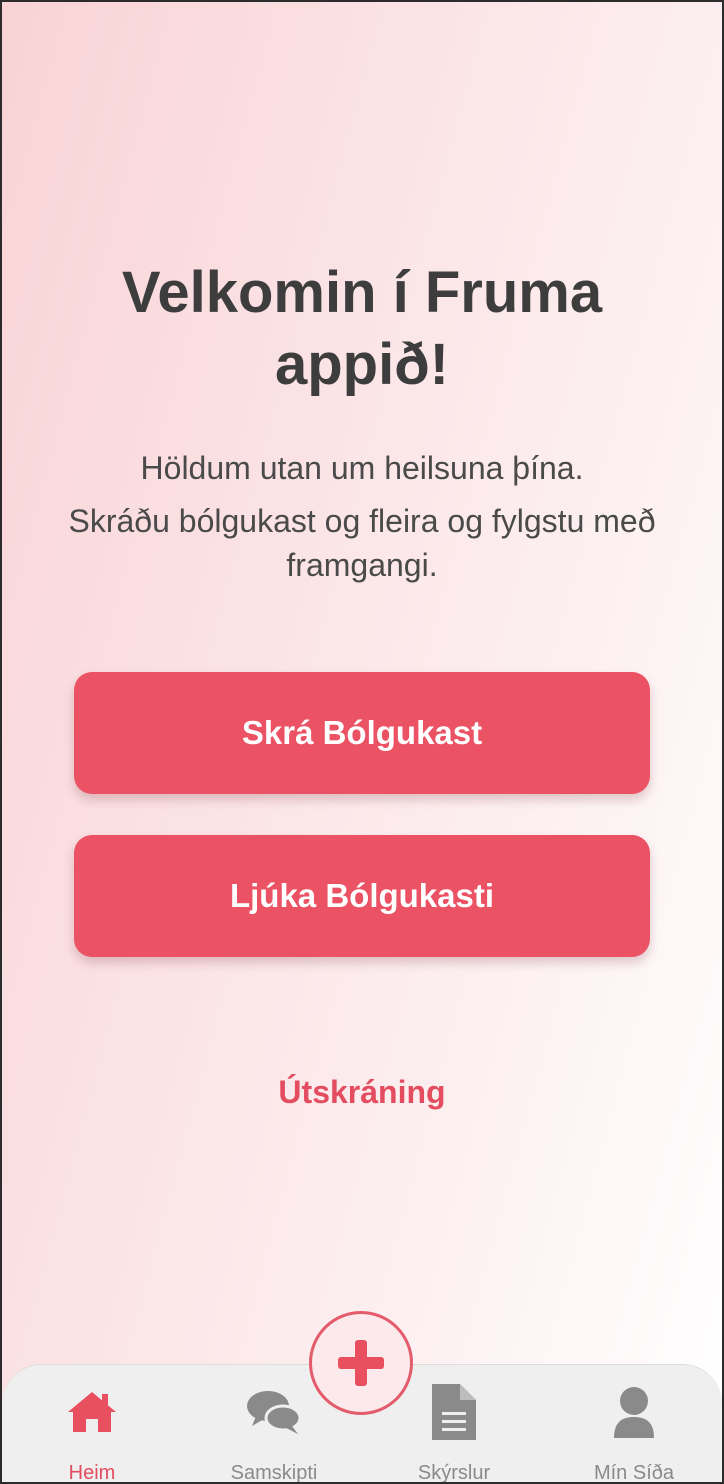 The height and width of the screenshot is (1484, 724). Describe the element at coordinates (634, 1473) in the screenshot. I see `tab-profile-label: Mín Síða` at that location.